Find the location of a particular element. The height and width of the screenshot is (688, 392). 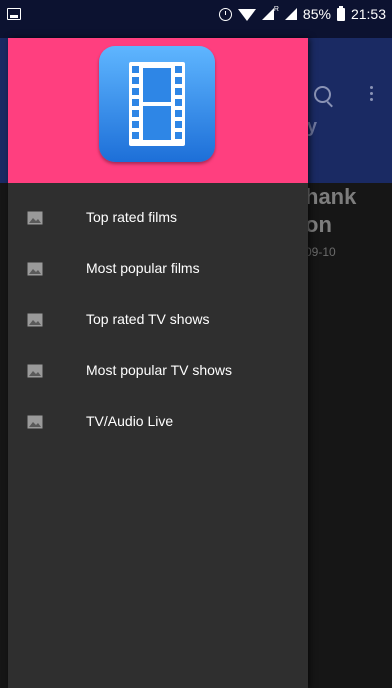

alarm-icon is located at coordinates (225, 14).